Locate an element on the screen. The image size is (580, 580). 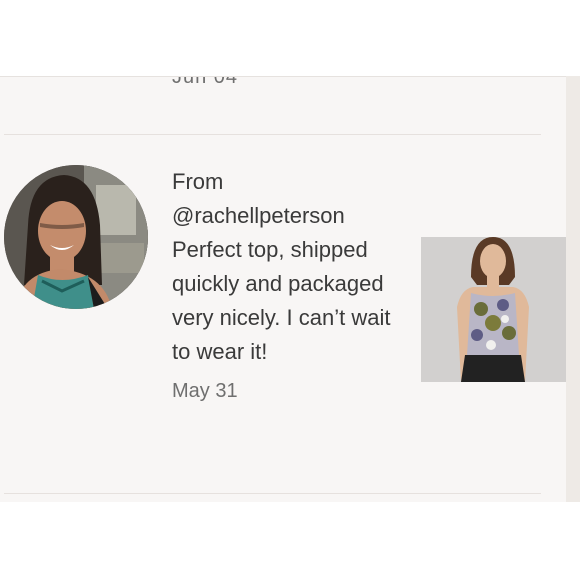
message-date: May 31 is located at coordinates (205, 391).